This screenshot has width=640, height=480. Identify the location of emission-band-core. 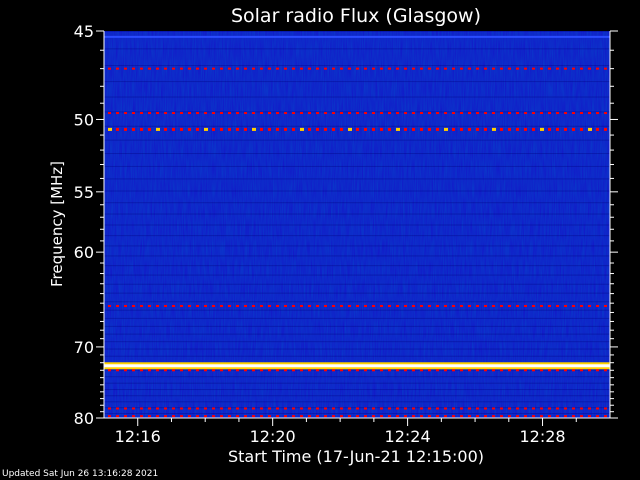
(357, 366).